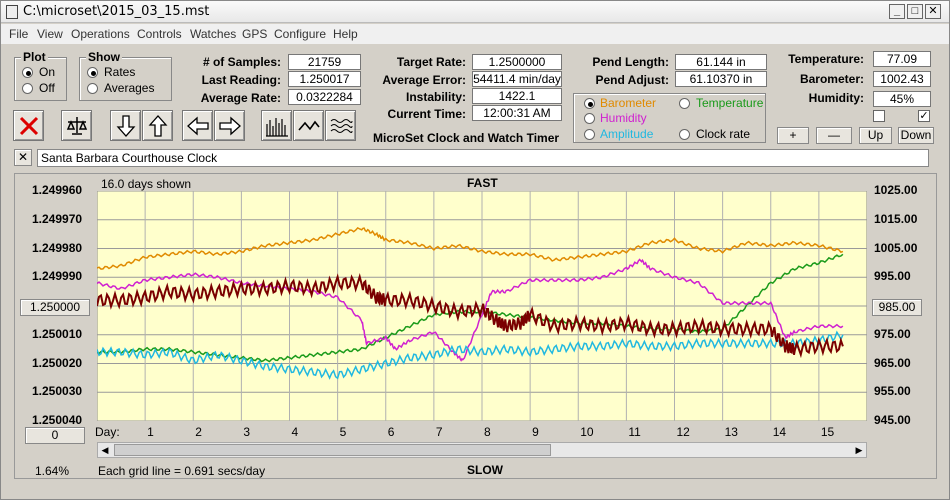  Describe the element at coordinates (827, 432) in the screenshot. I see `day-tick-label: 15` at that location.